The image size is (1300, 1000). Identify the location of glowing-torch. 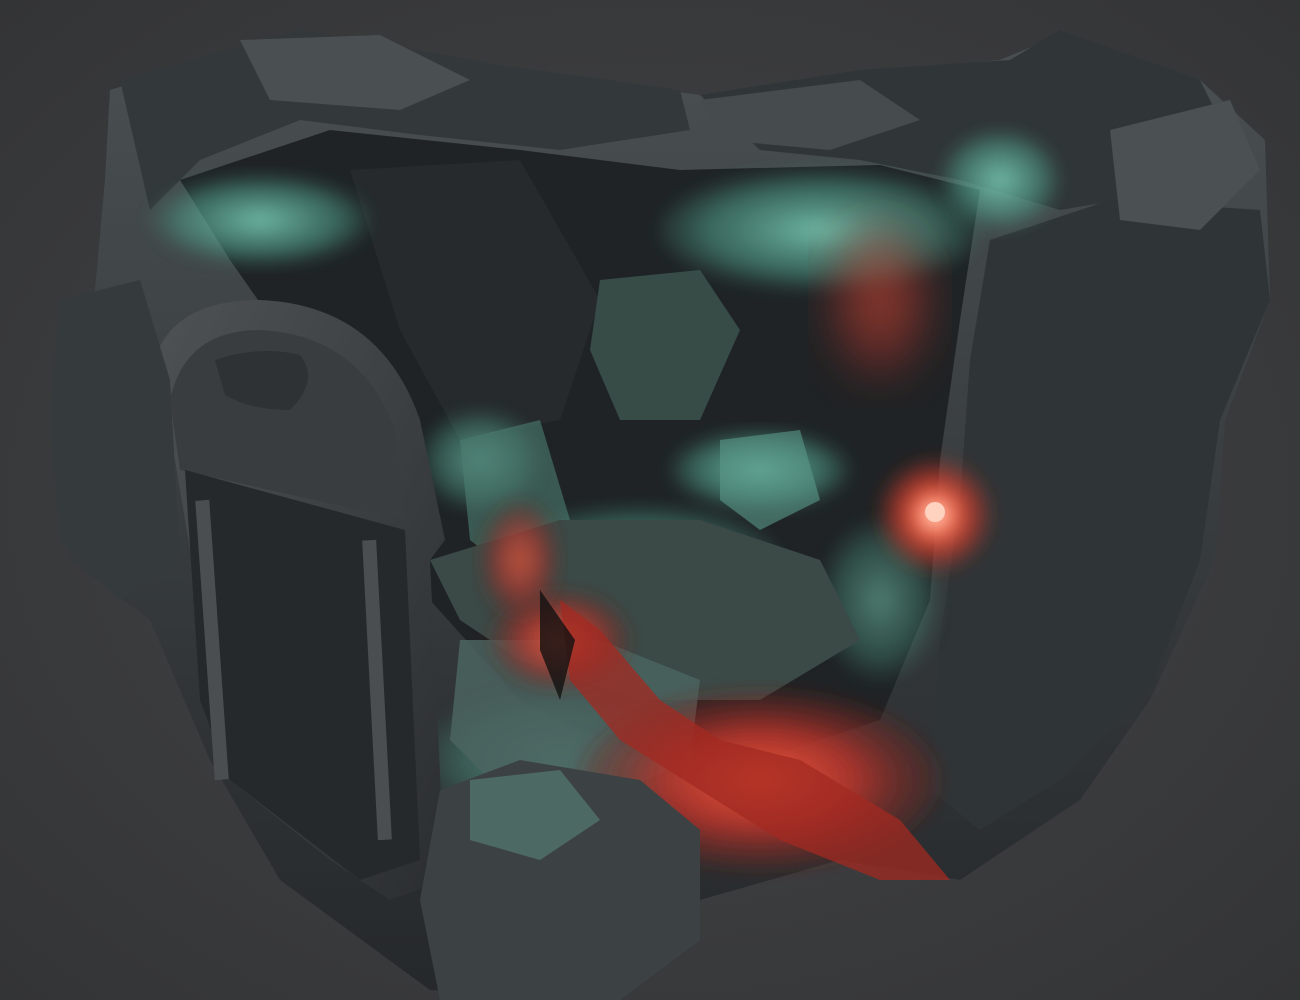
(935, 515).